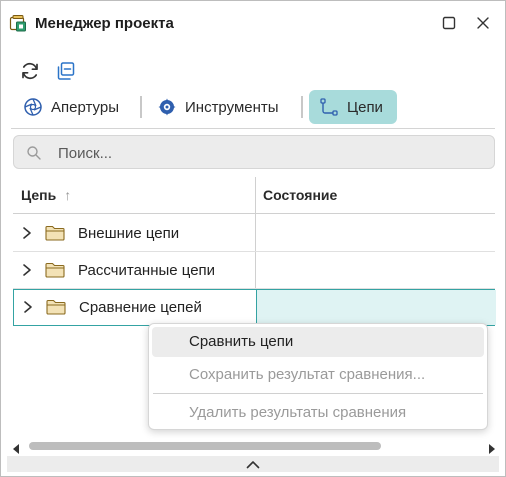  What do you see at coordinates (254, 195) in the screenshot?
I see `table-header: Цепь ↑ Состояние` at bounding box center [254, 195].